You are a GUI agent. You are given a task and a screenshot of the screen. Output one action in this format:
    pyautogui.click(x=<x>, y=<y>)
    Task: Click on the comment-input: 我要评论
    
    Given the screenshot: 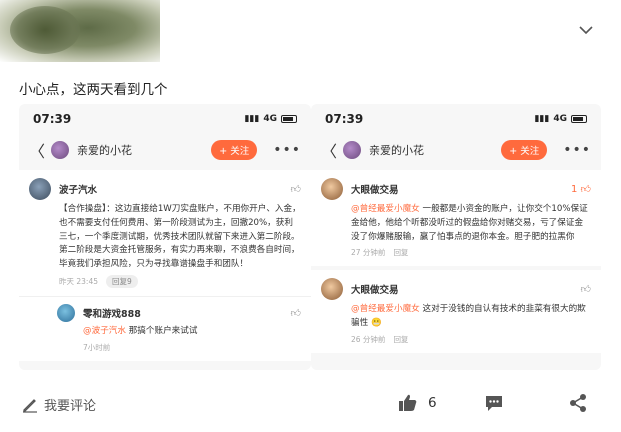 What is the action you would take?
    pyautogui.click(x=59, y=404)
    